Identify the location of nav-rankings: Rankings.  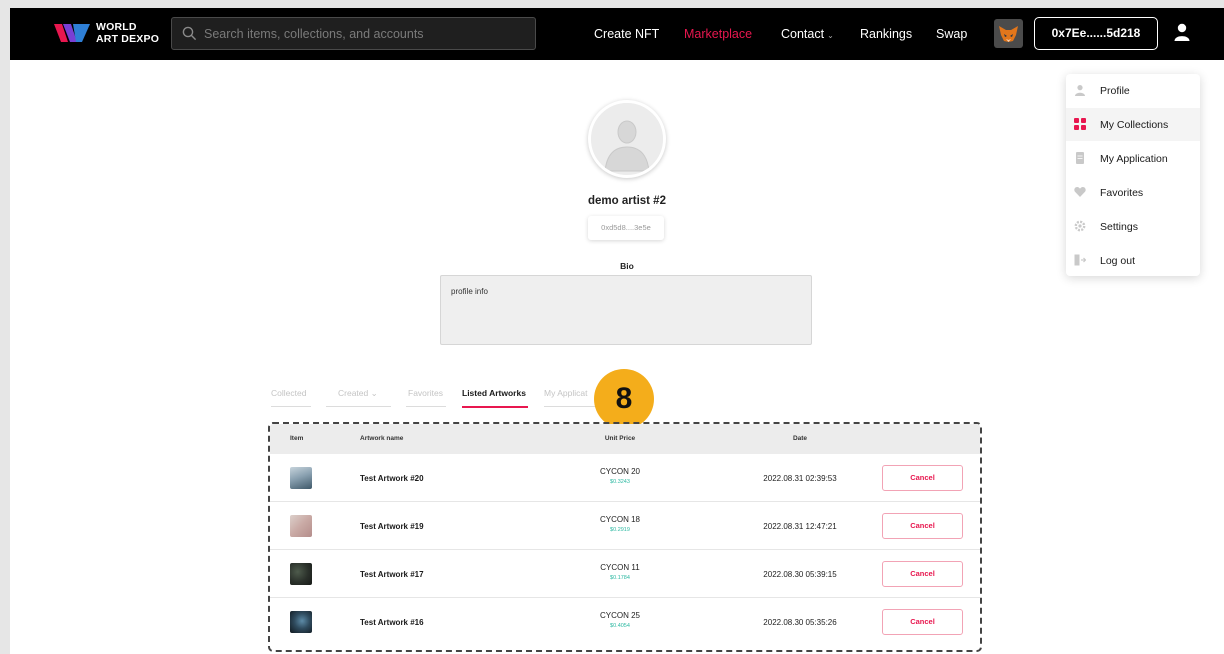
(886, 34).